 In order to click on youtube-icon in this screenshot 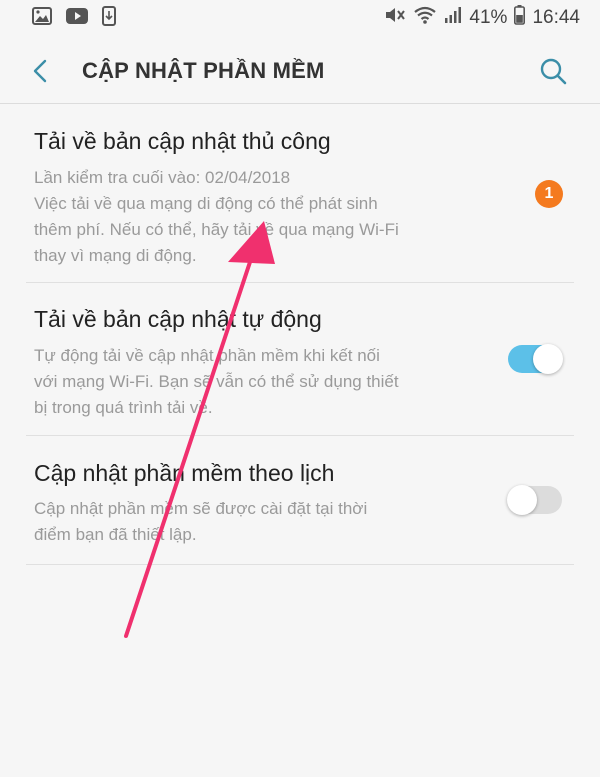, I will do `click(77, 18)`.